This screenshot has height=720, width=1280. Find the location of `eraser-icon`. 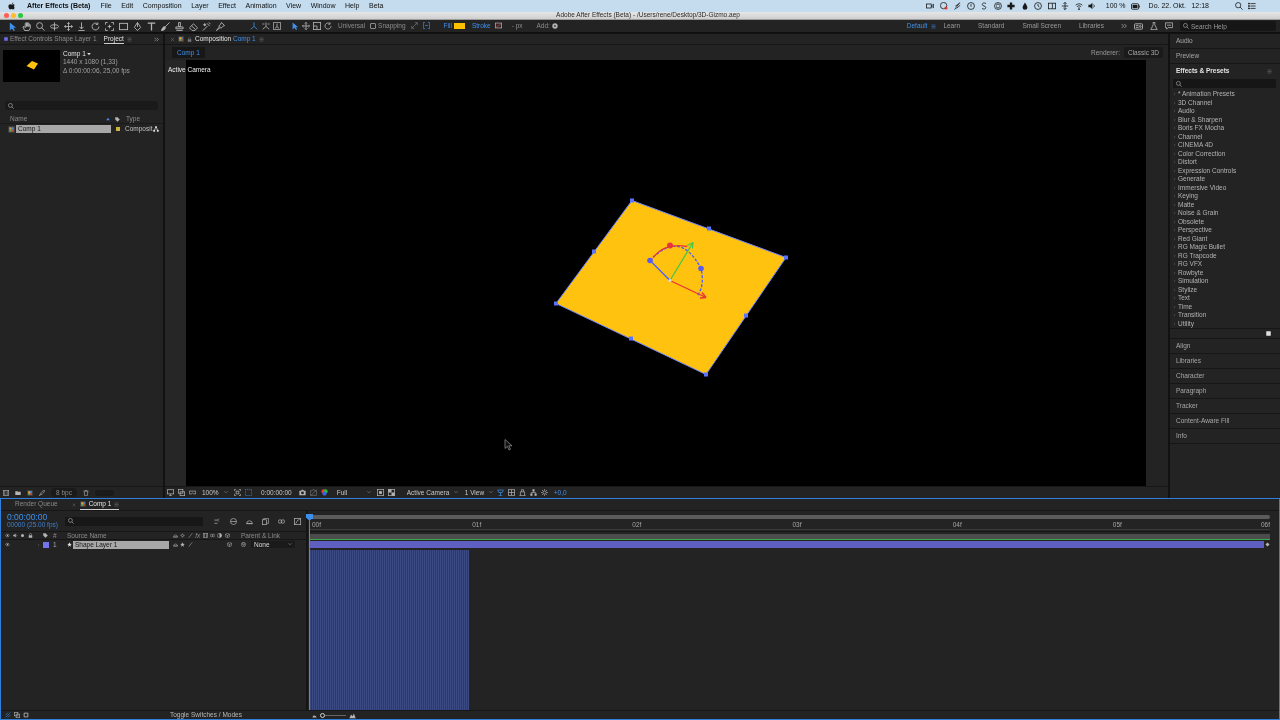

eraser-icon is located at coordinates (193, 26).